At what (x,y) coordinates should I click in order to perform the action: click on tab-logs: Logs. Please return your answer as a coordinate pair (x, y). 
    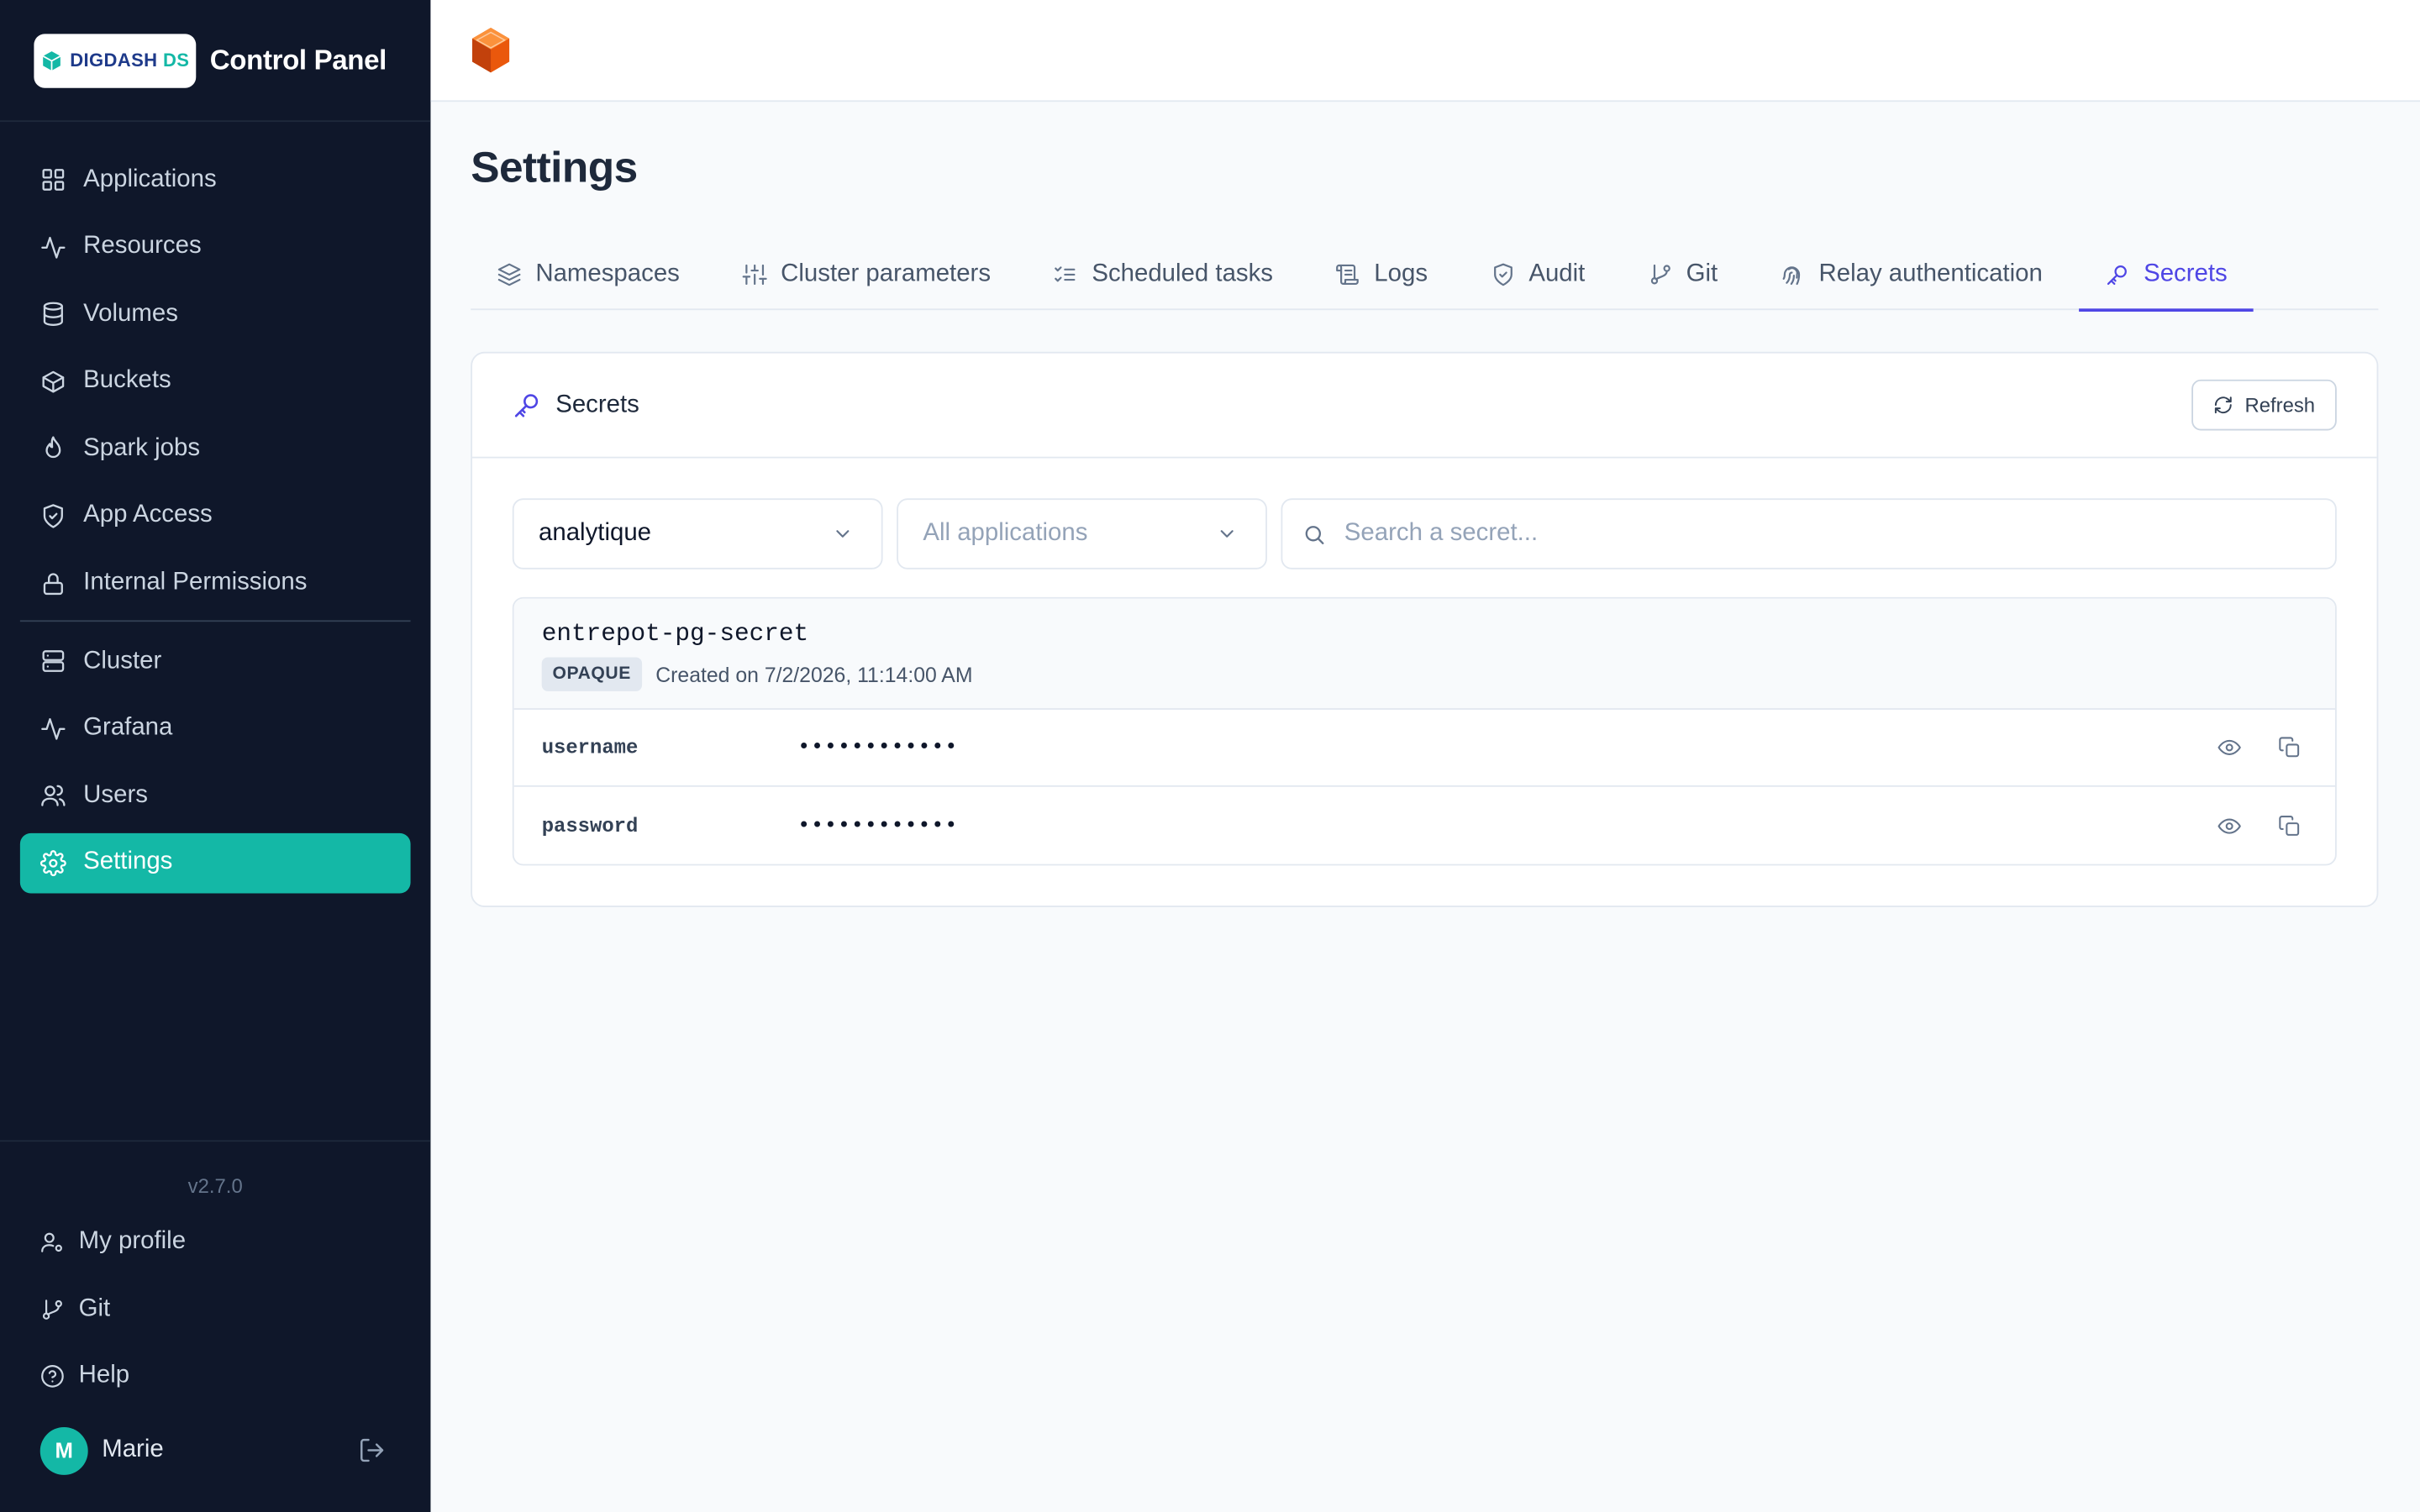
    Looking at the image, I should click on (1381, 274).